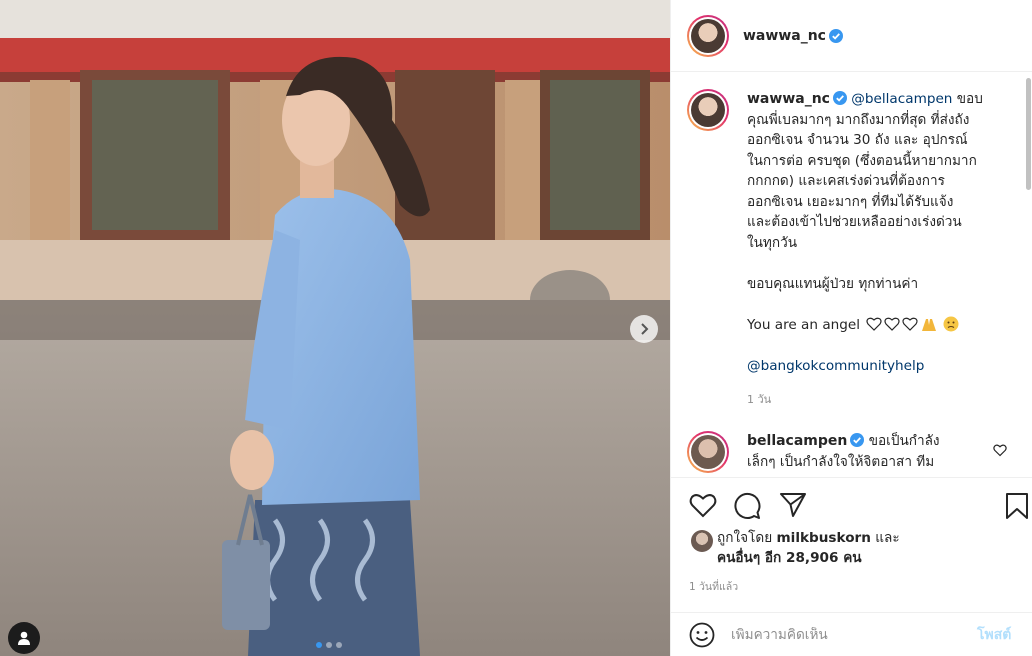  I want to click on caption-text: ขอบ, so click(969, 99).